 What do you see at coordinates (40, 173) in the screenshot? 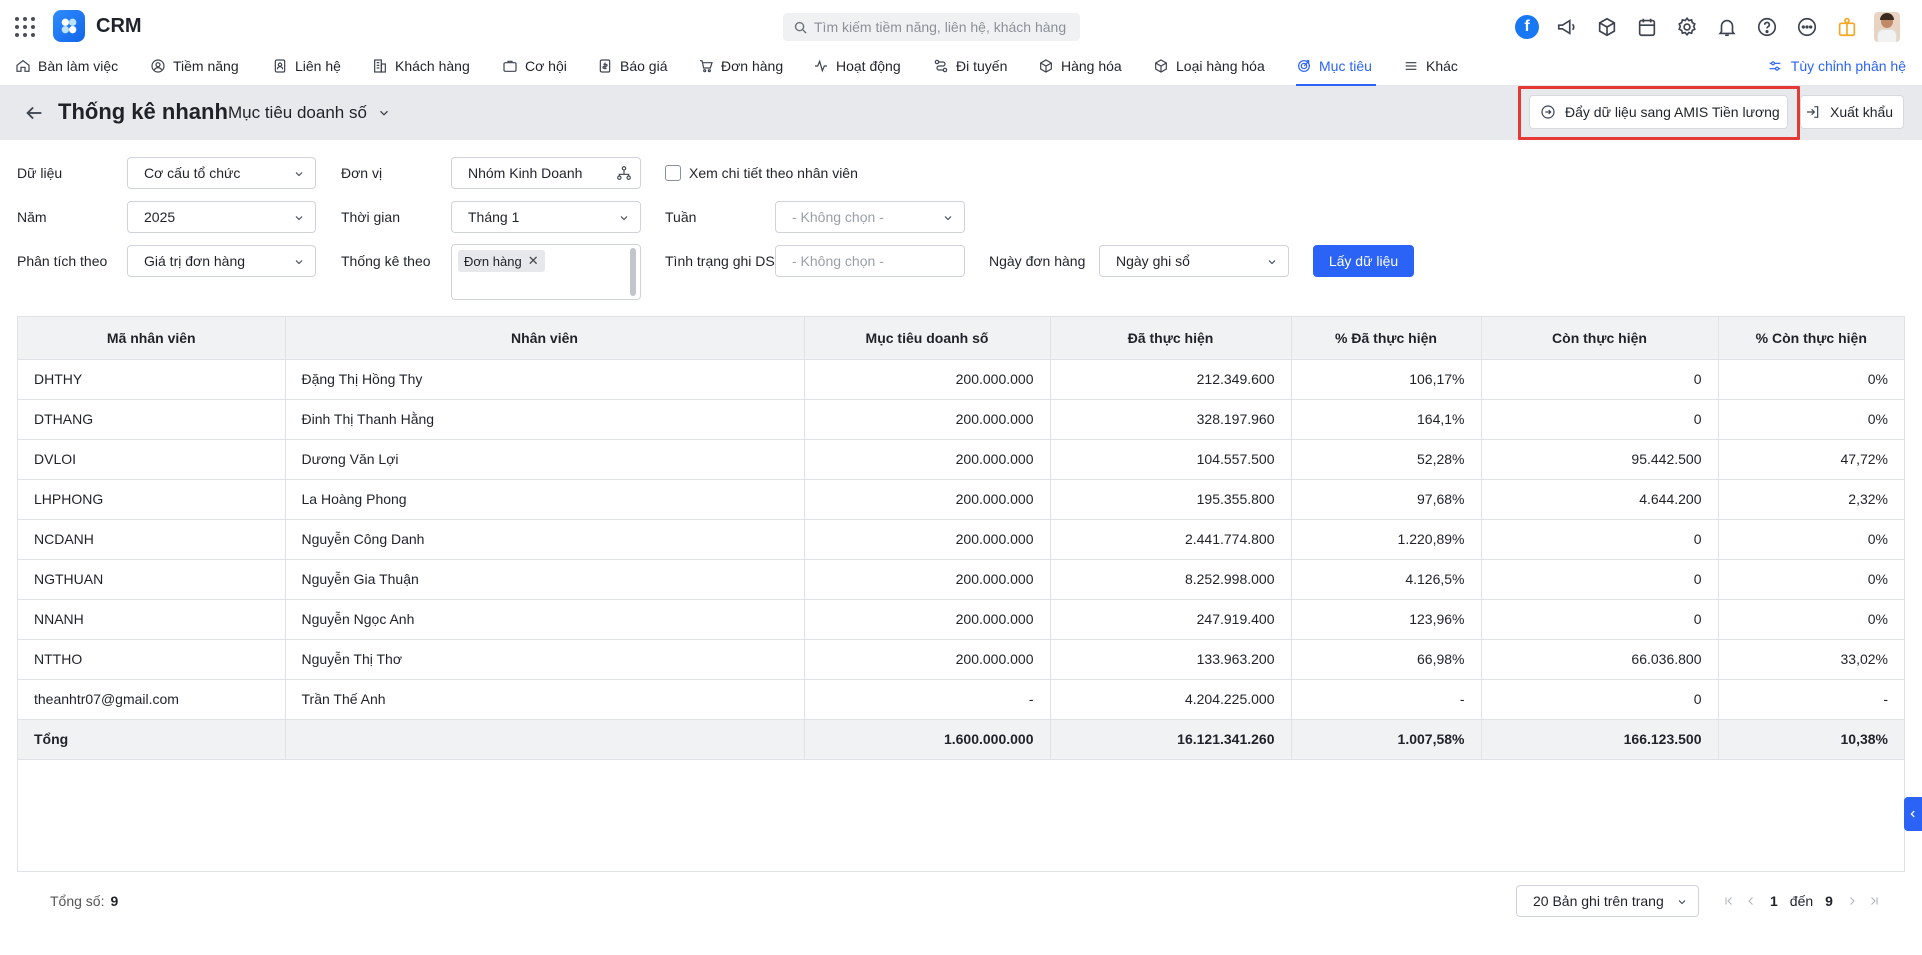
I see `data-filter-label: Dữ liệu` at bounding box center [40, 173].